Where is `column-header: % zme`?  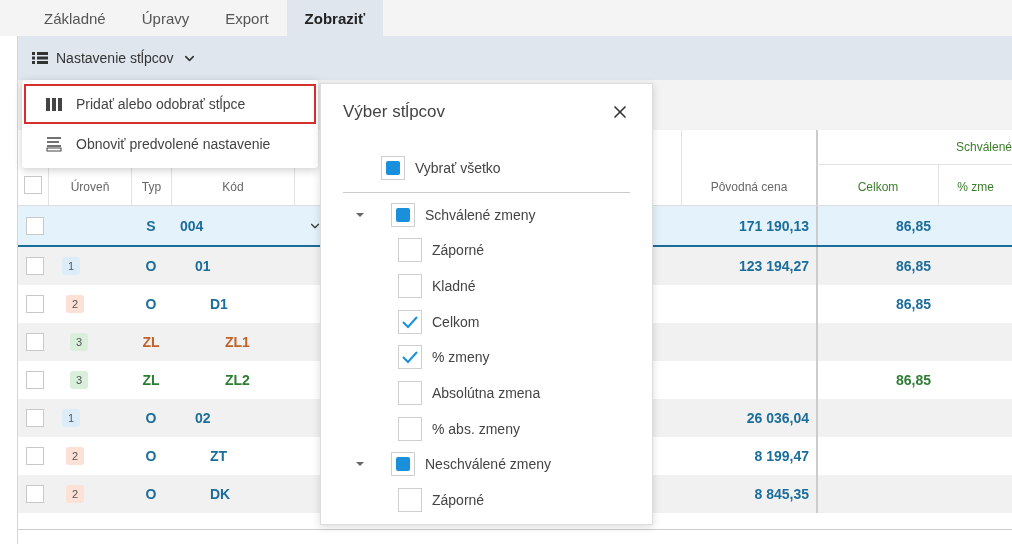 column-header: % zme is located at coordinates (975, 185).